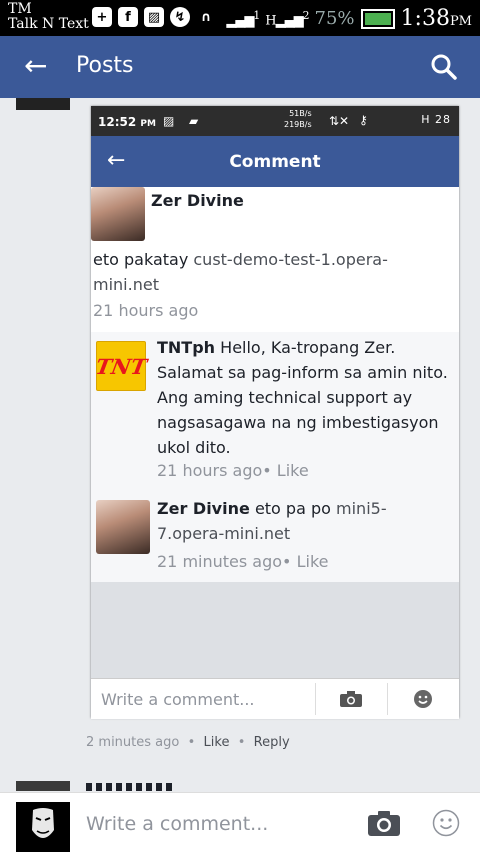  Describe the element at coordinates (243, 18) in the screenshot. I see `signal-icon: ▂▄▆1` at that location.